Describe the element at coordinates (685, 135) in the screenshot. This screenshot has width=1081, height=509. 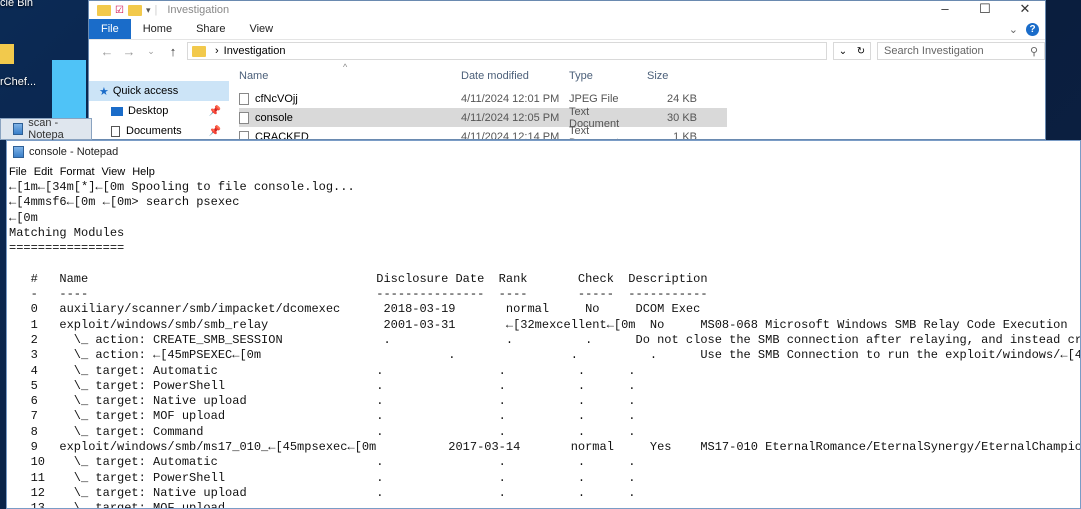
I see `file-size: 1 KB` at that location.